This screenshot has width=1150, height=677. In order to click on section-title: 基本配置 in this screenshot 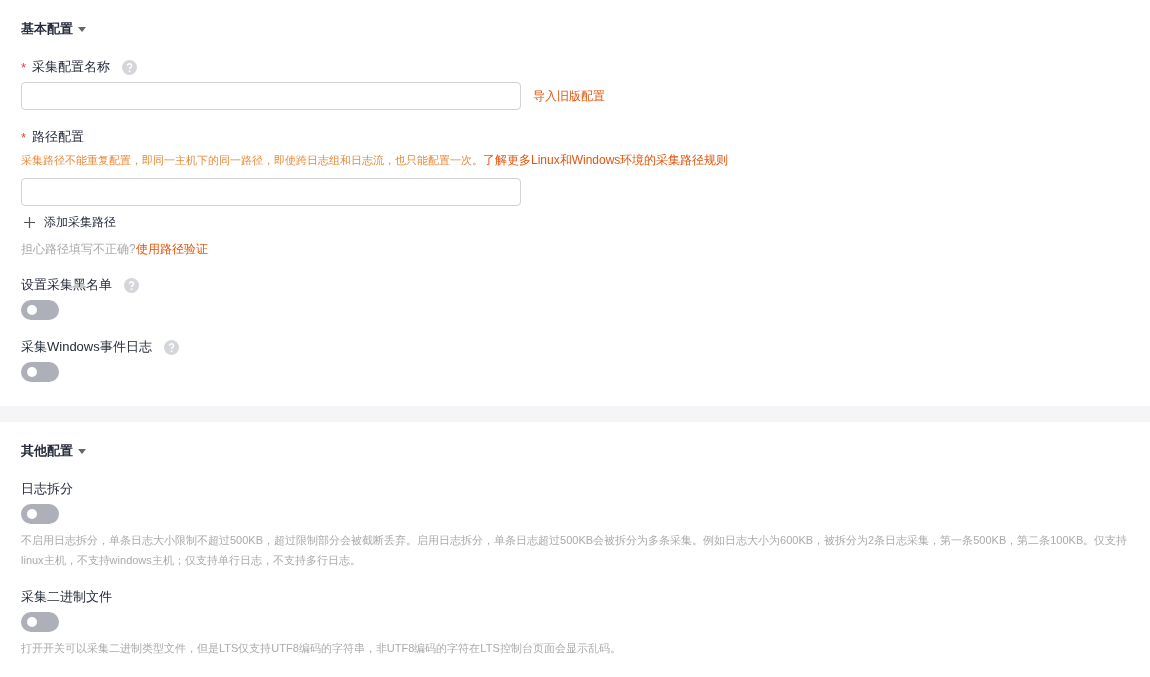, I will do `click(47, 29)`.